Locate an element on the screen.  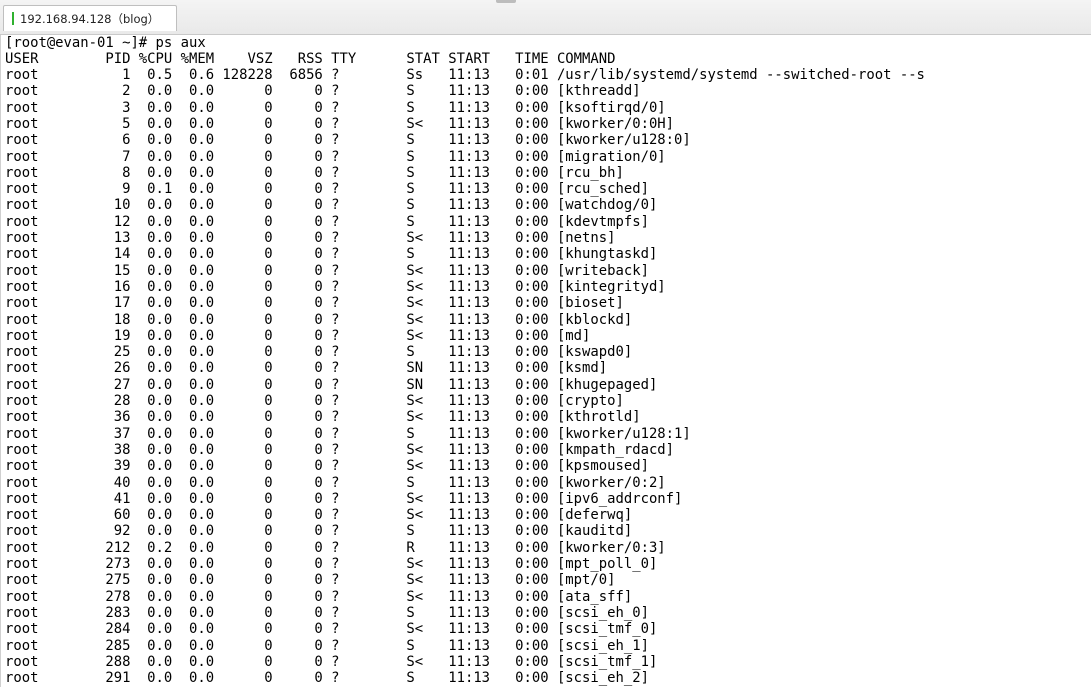
session-tab: 192.168.94.128（blog） is located at coordinates (90, 18).